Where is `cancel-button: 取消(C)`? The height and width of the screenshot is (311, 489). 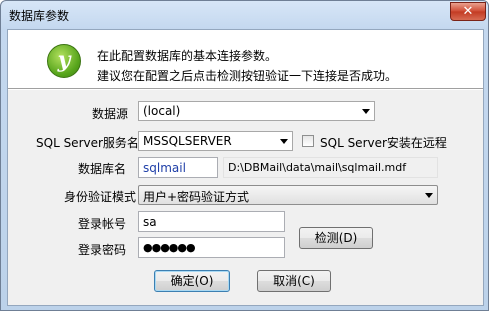
cancel-button: 取消(C) is located at coordinates (294, 281).